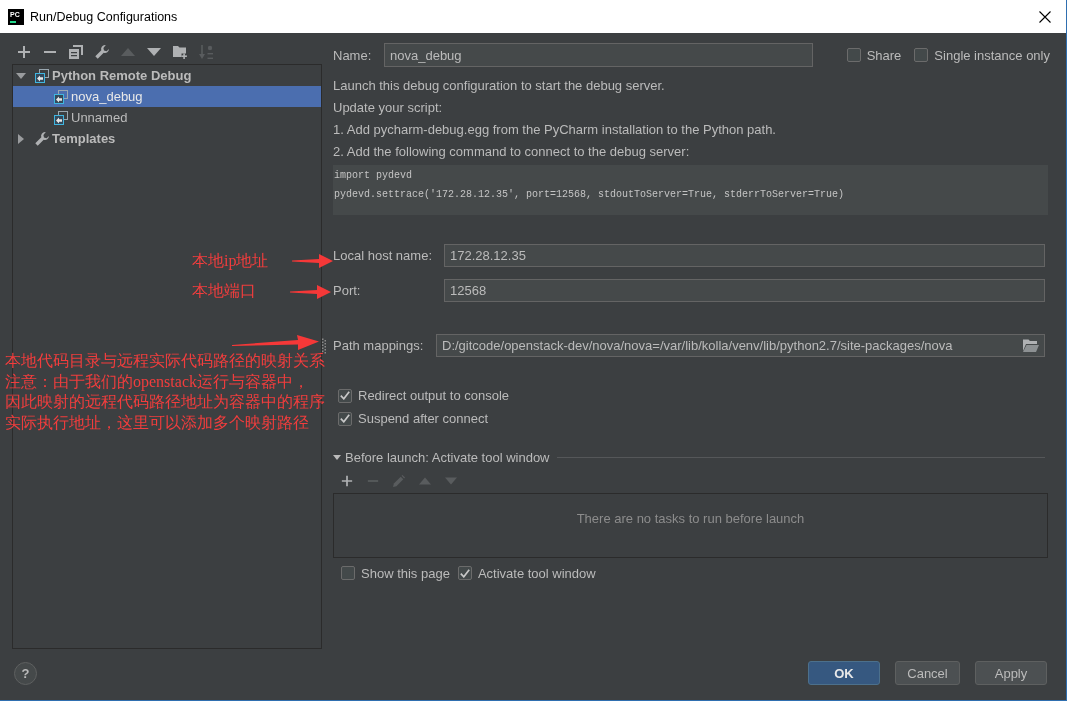 This screenshot has height=701, width=1067. What do you see at coordinates (165, 402) in the screenshot?
I see `annotation-text: 因此映射的远程代码路径地址为容器中的程序` at bounding box center [165, 402].